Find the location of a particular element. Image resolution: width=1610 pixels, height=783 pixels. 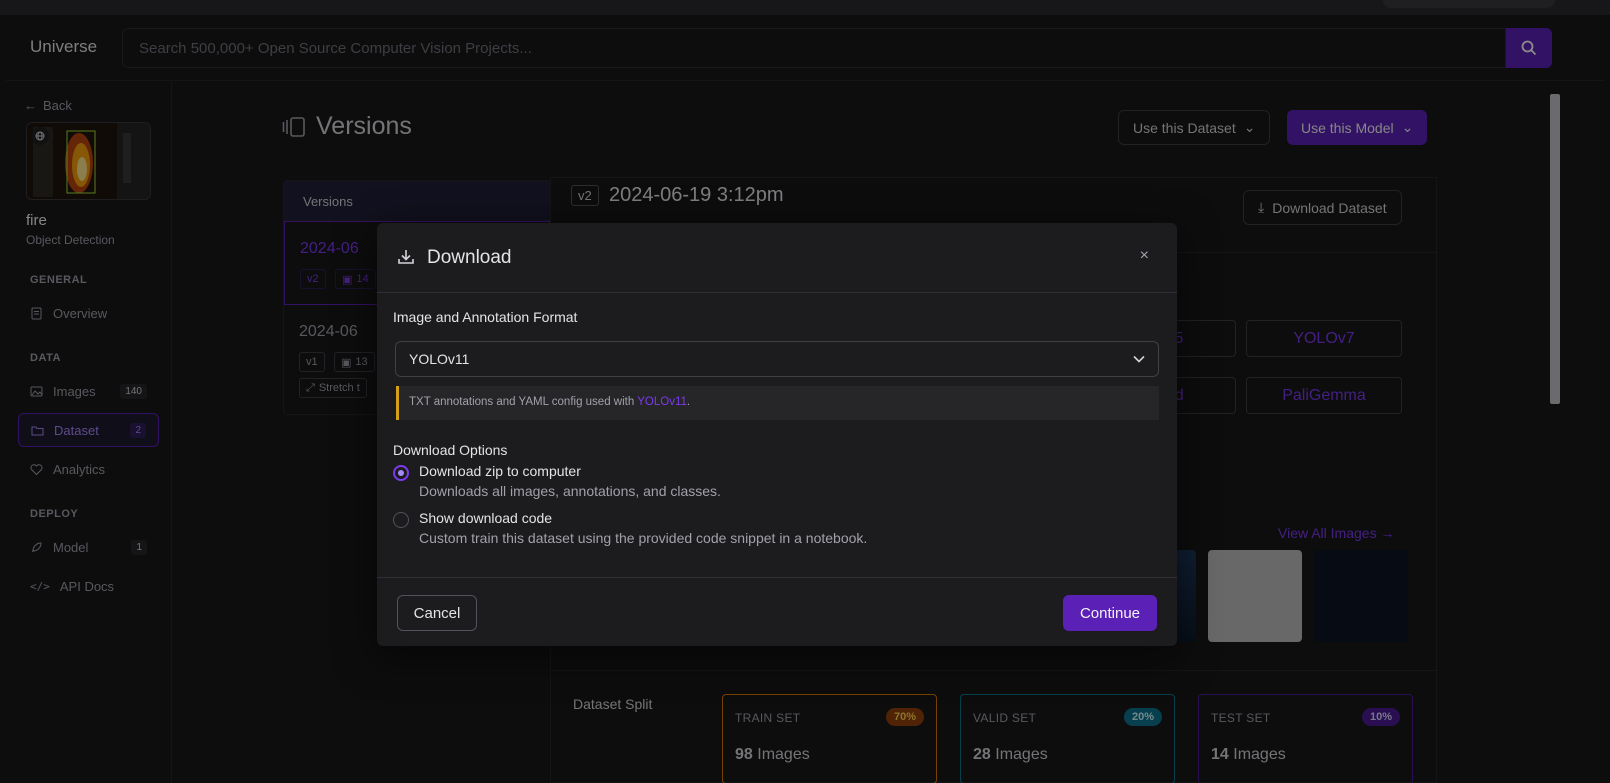

format-select: YOLOv11 is located at coordinates (777, 359).